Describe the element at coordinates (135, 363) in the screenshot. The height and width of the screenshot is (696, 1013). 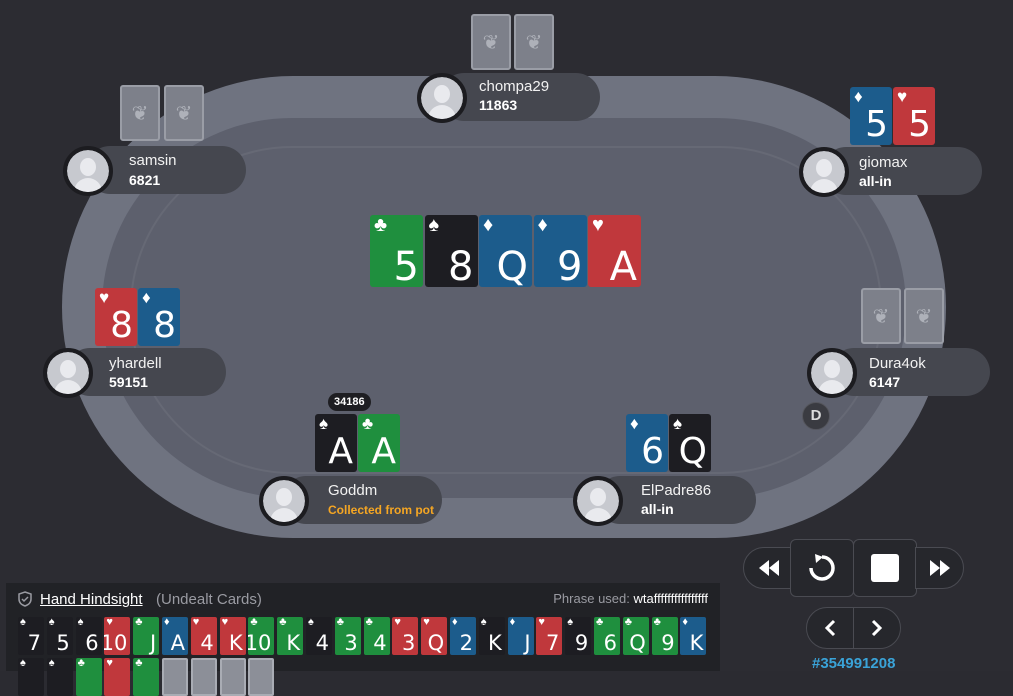
I see `player-name: yhardell` at that location.